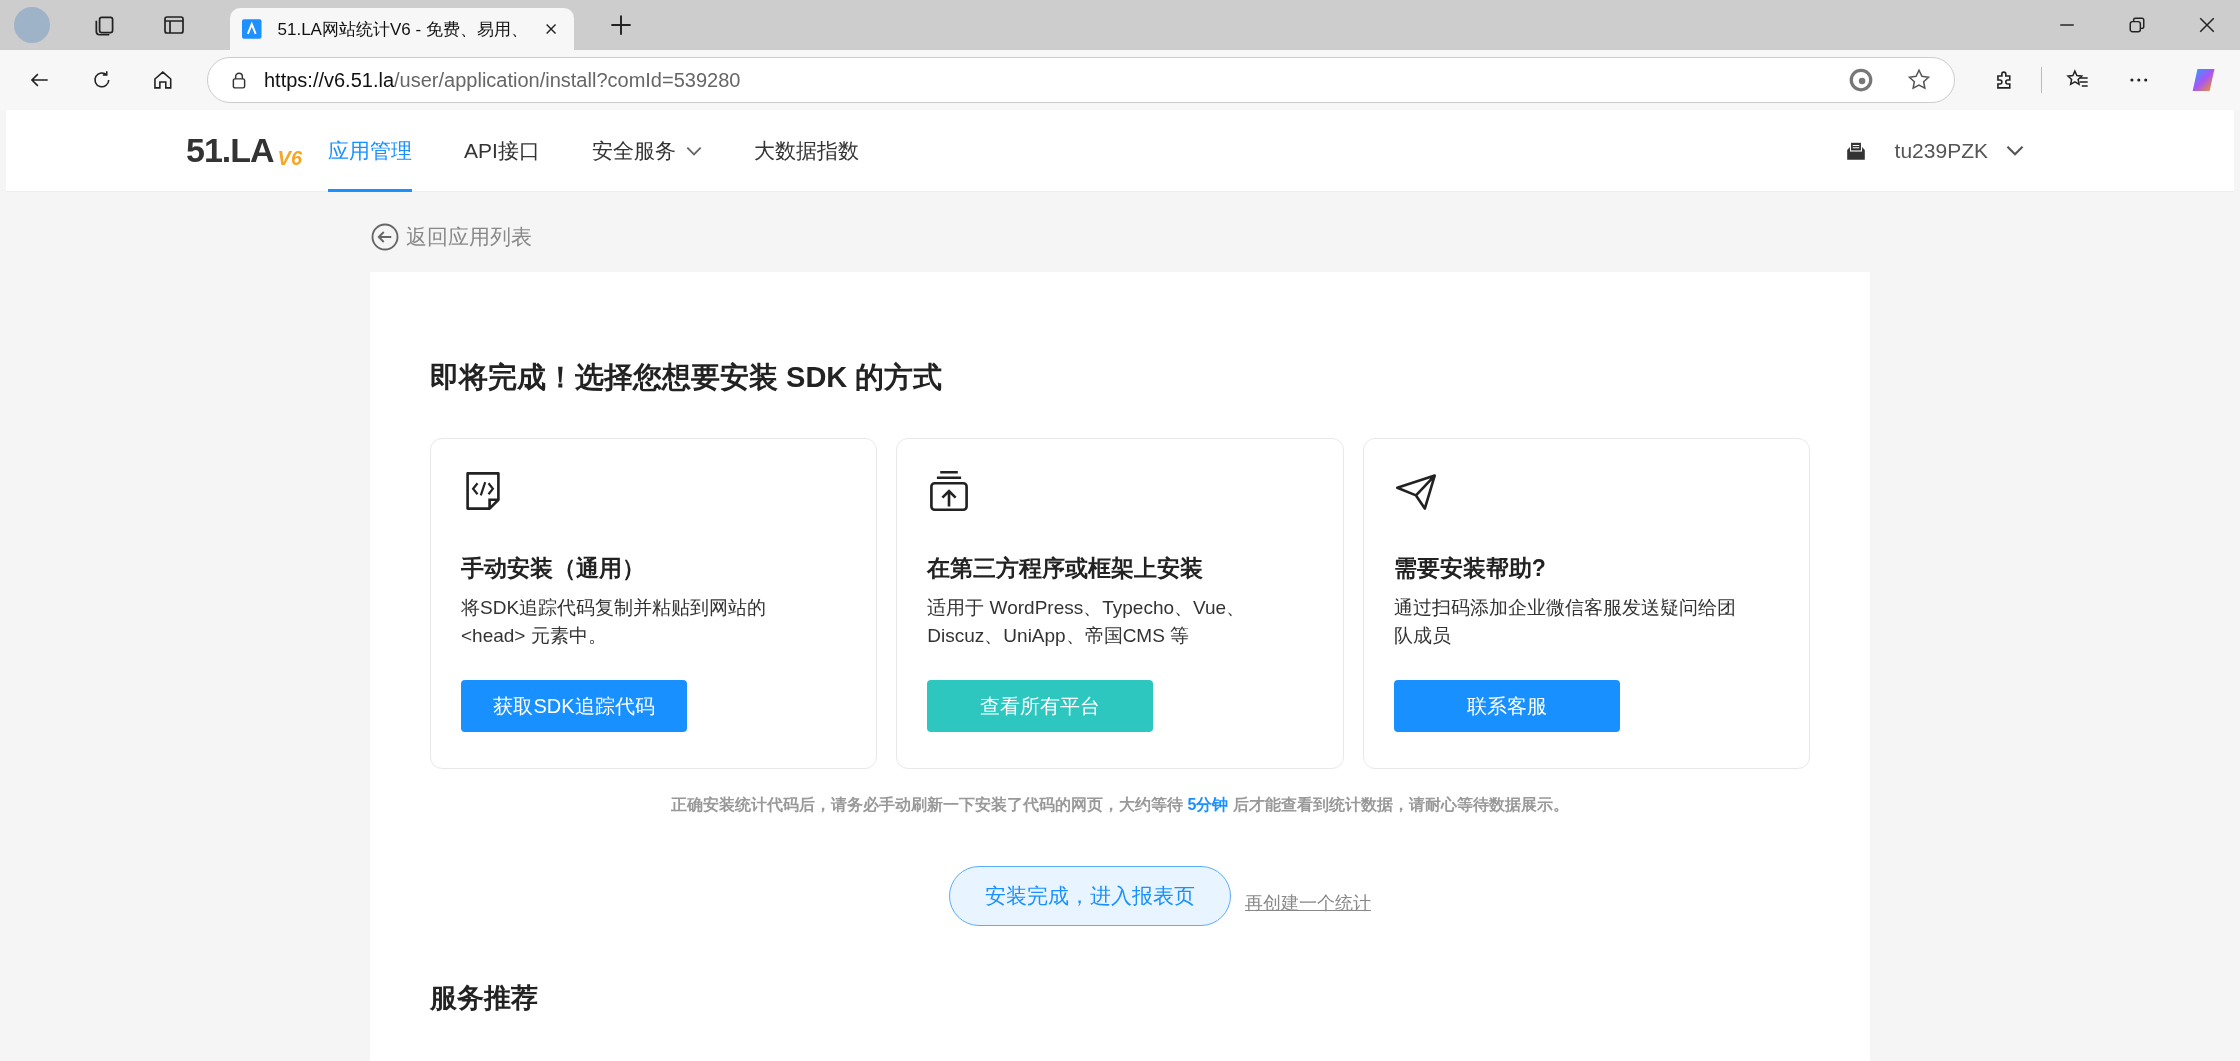 The width and height of the screenshot is (2240, 1061). What do you see at coordinates (1080, 80) in the screenshot?
I see `address-field: https://v6.51.la/user/application/install?comId=539280` at bounding box center [1080, 80].